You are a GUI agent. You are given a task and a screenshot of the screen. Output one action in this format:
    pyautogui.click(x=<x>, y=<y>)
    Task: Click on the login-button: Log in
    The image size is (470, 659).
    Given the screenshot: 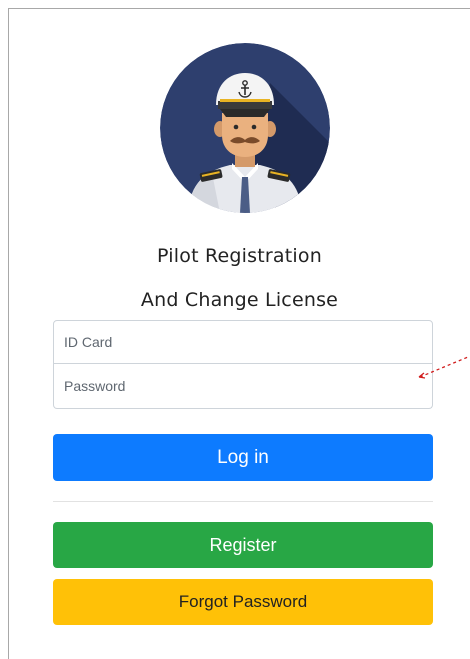 What is the action you would take?
    pyautogui.click(x=243, y=457)
    